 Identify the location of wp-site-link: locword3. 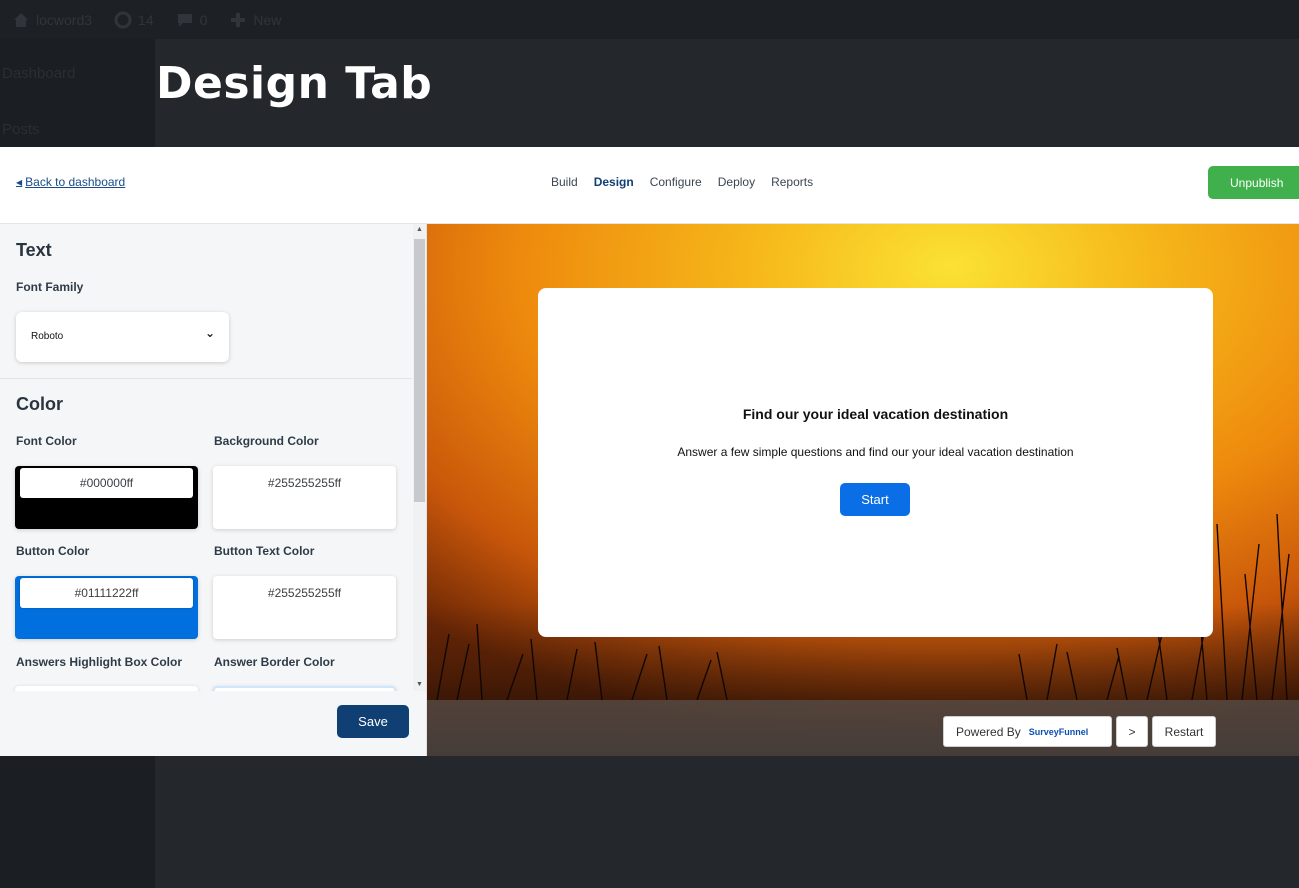
(52, 20).